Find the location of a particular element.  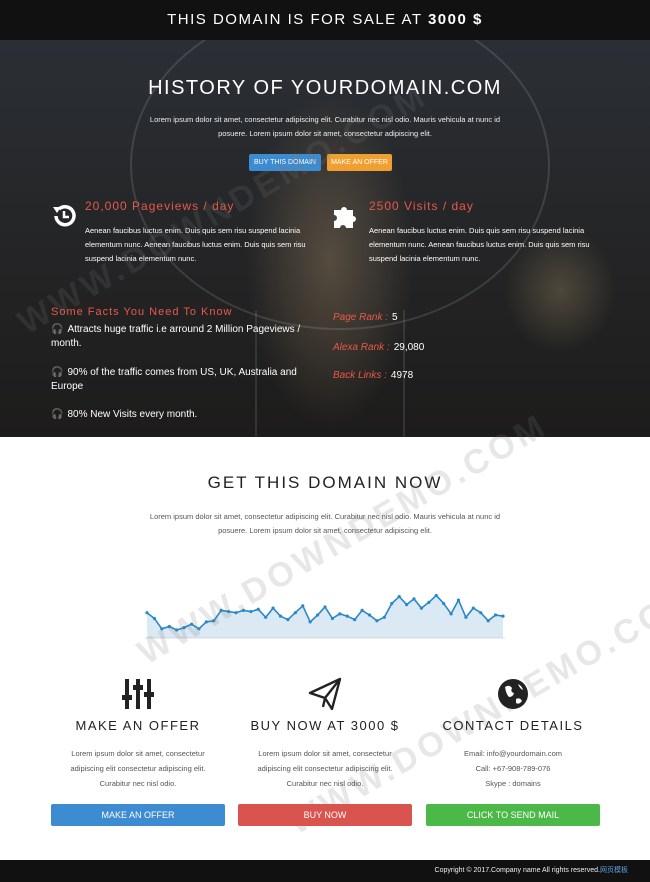

pageviews-title: 20,000 Pageviews / day is located at coordinates (160, 206).